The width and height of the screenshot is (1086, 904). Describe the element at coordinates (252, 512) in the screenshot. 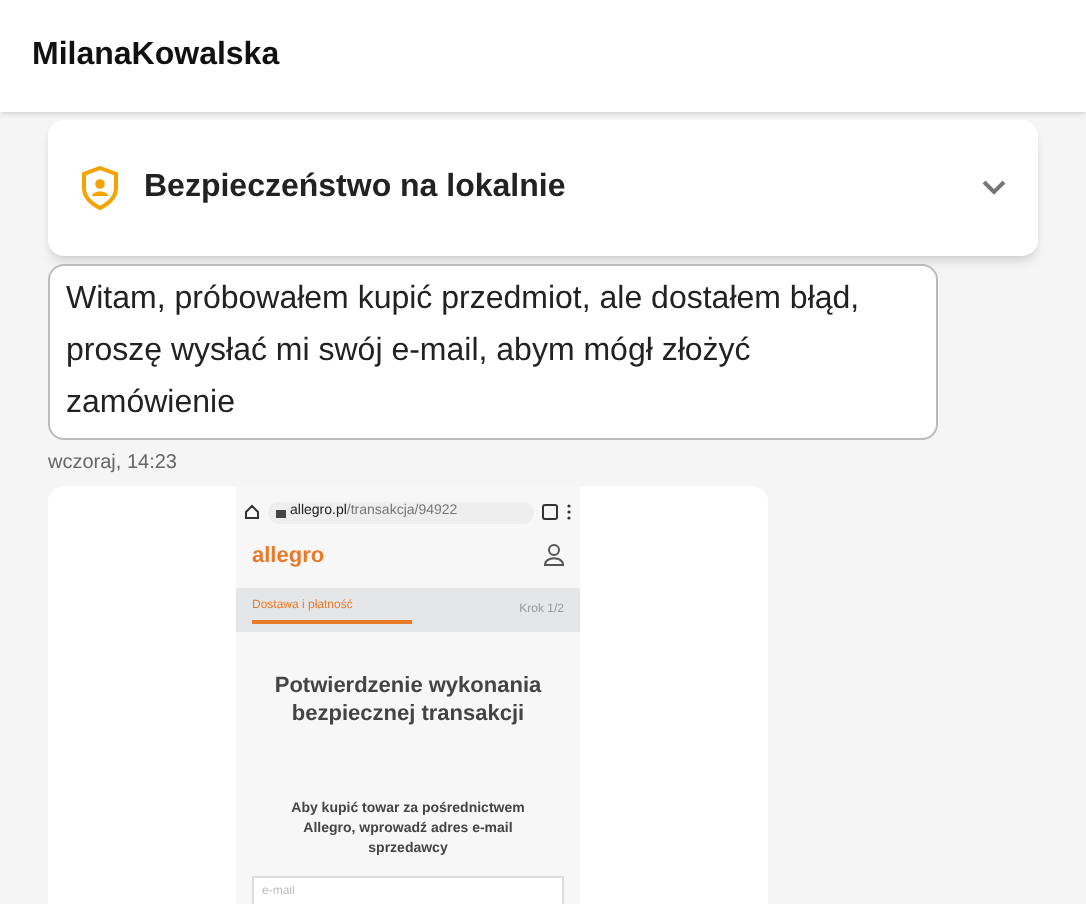

I see `home-icon` at that location.